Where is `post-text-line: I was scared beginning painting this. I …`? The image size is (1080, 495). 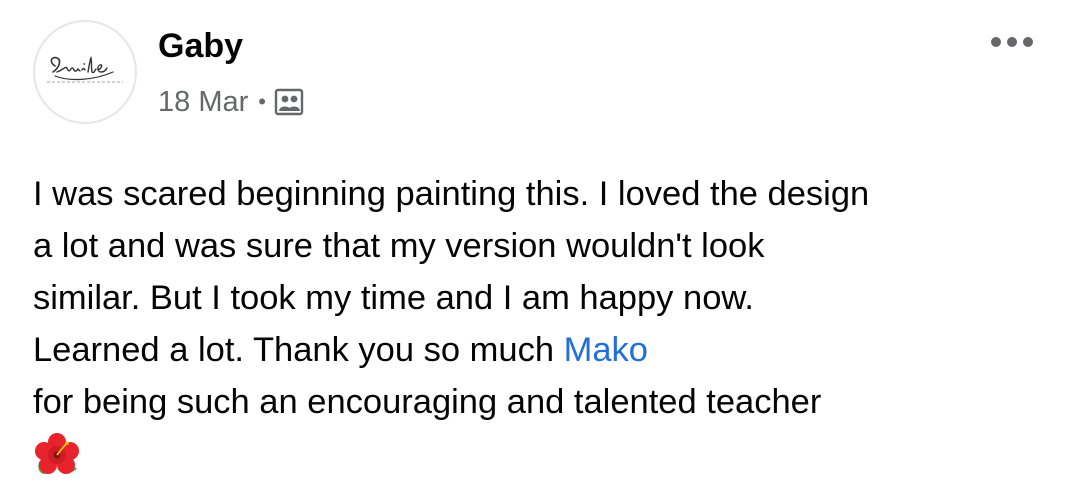 post-text-line: I was scared beginning painting this. I … is located at coordinates (451, 194).